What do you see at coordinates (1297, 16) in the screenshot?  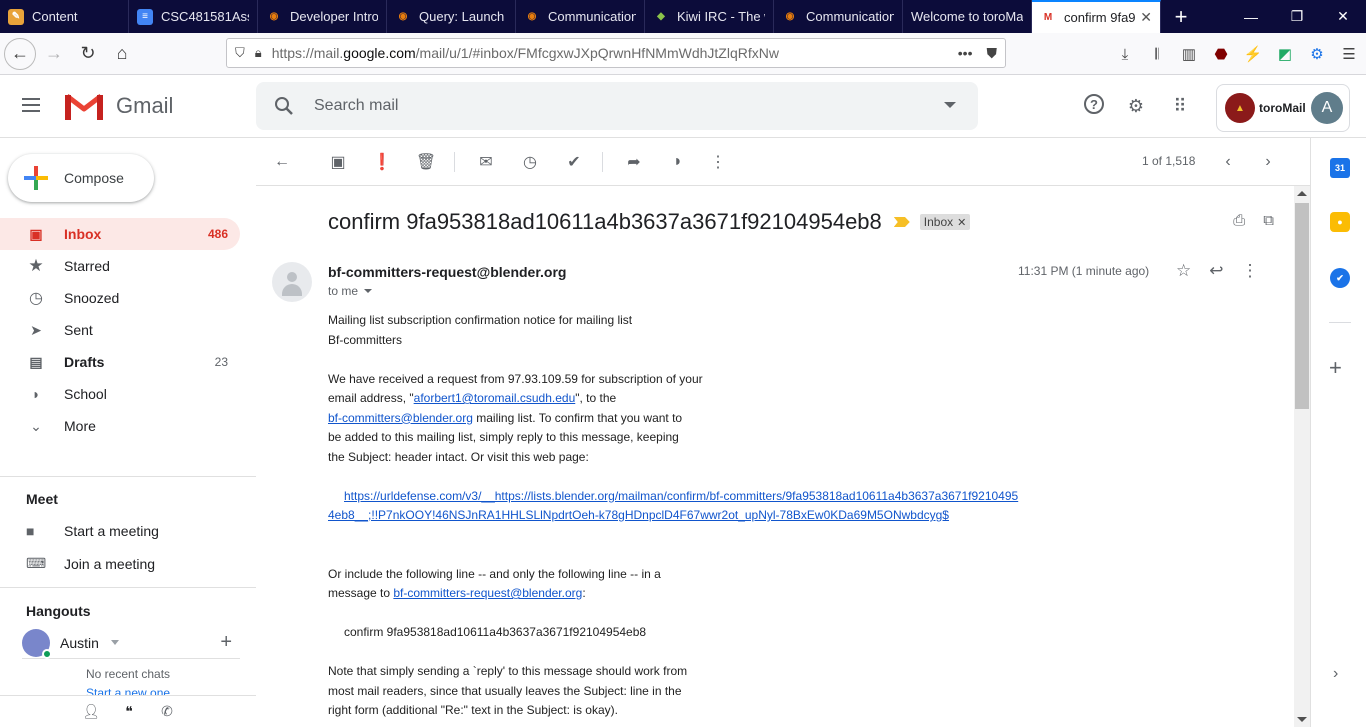 I see `maximize-icon: ❐` at bounding box center [1297, 16].